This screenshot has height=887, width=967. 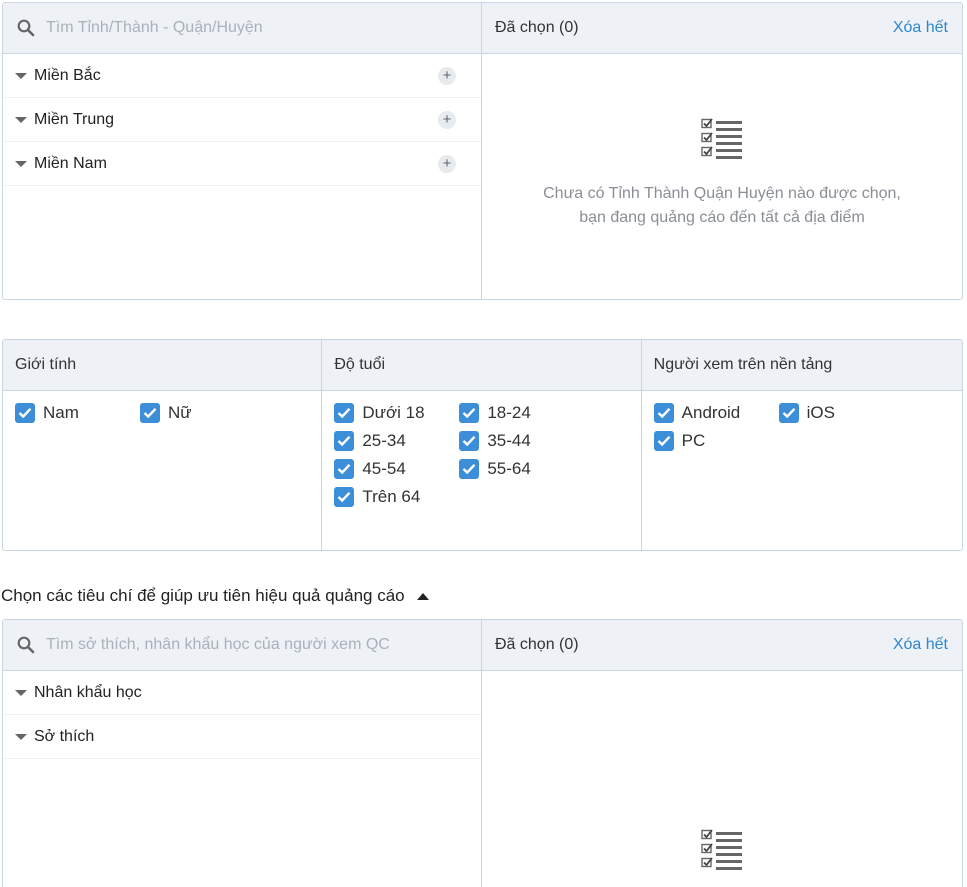 I want to click on tree-item-mien-trung: Miền Trung +, so click(x=242, y=120).